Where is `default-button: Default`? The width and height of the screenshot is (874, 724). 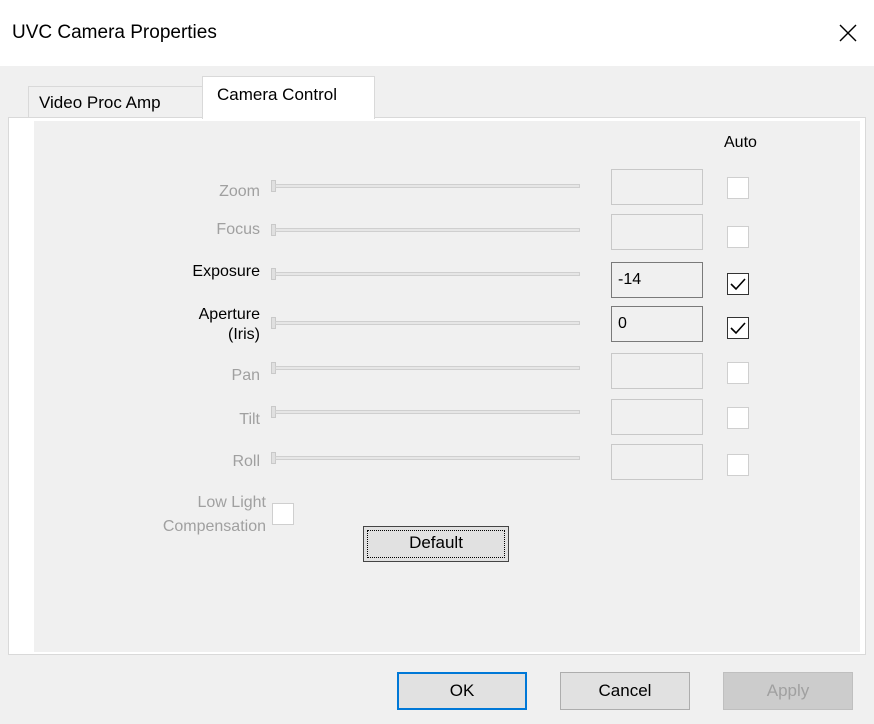 default-button: Default is located at coordinates (436, 544).